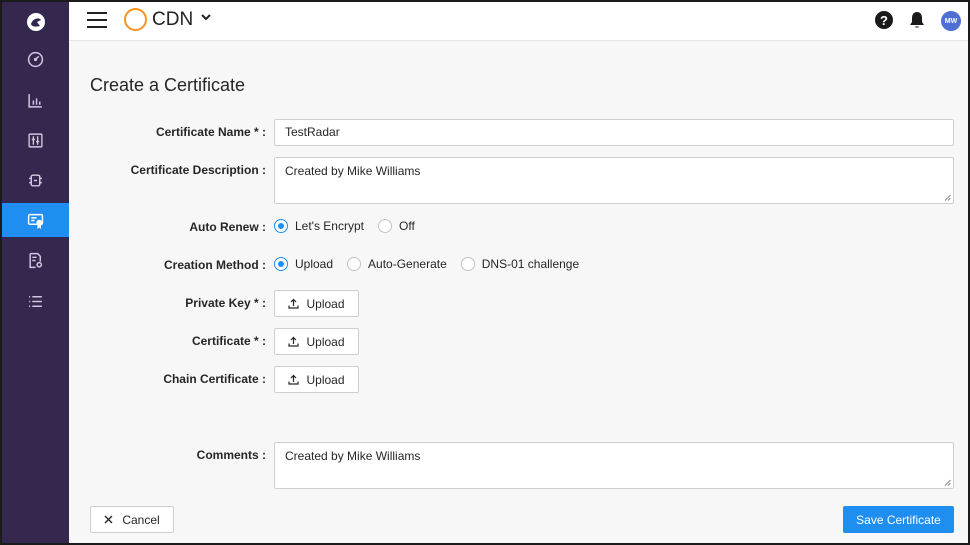 The image size is (970, 545). I want to click on creation-method-radio-group: Upload Auto-Generate DNS-01 challenge, so click(433, 264).